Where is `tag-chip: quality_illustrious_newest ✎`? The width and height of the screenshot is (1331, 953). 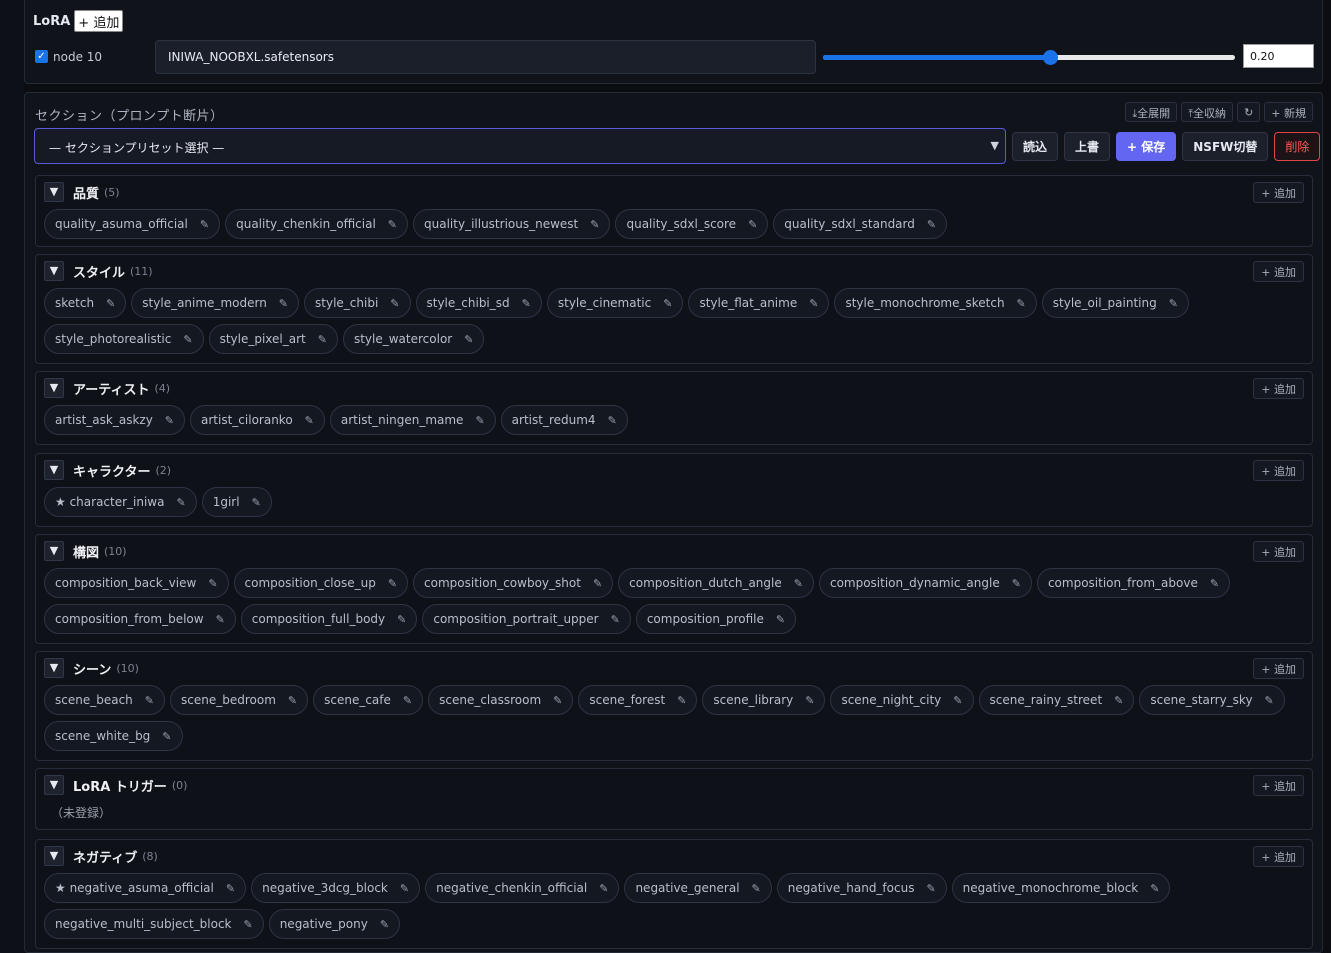
tag-chip: quality_illustrious_newest ✎ is located at coordinates (512, 224).